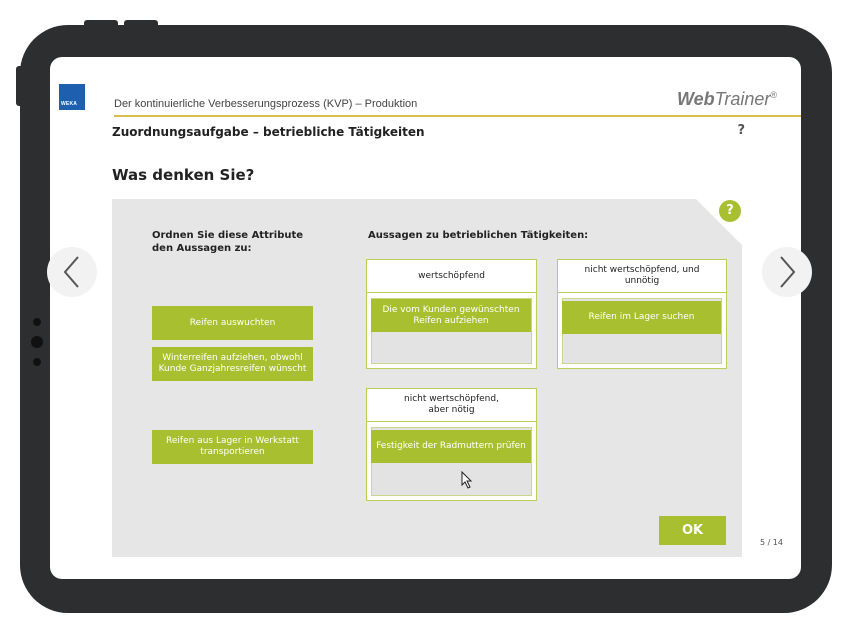 The image size is (850, 635). Describe the element at coordinates (37, 342) in the screenshot. I see `sensor-icon` at that location.